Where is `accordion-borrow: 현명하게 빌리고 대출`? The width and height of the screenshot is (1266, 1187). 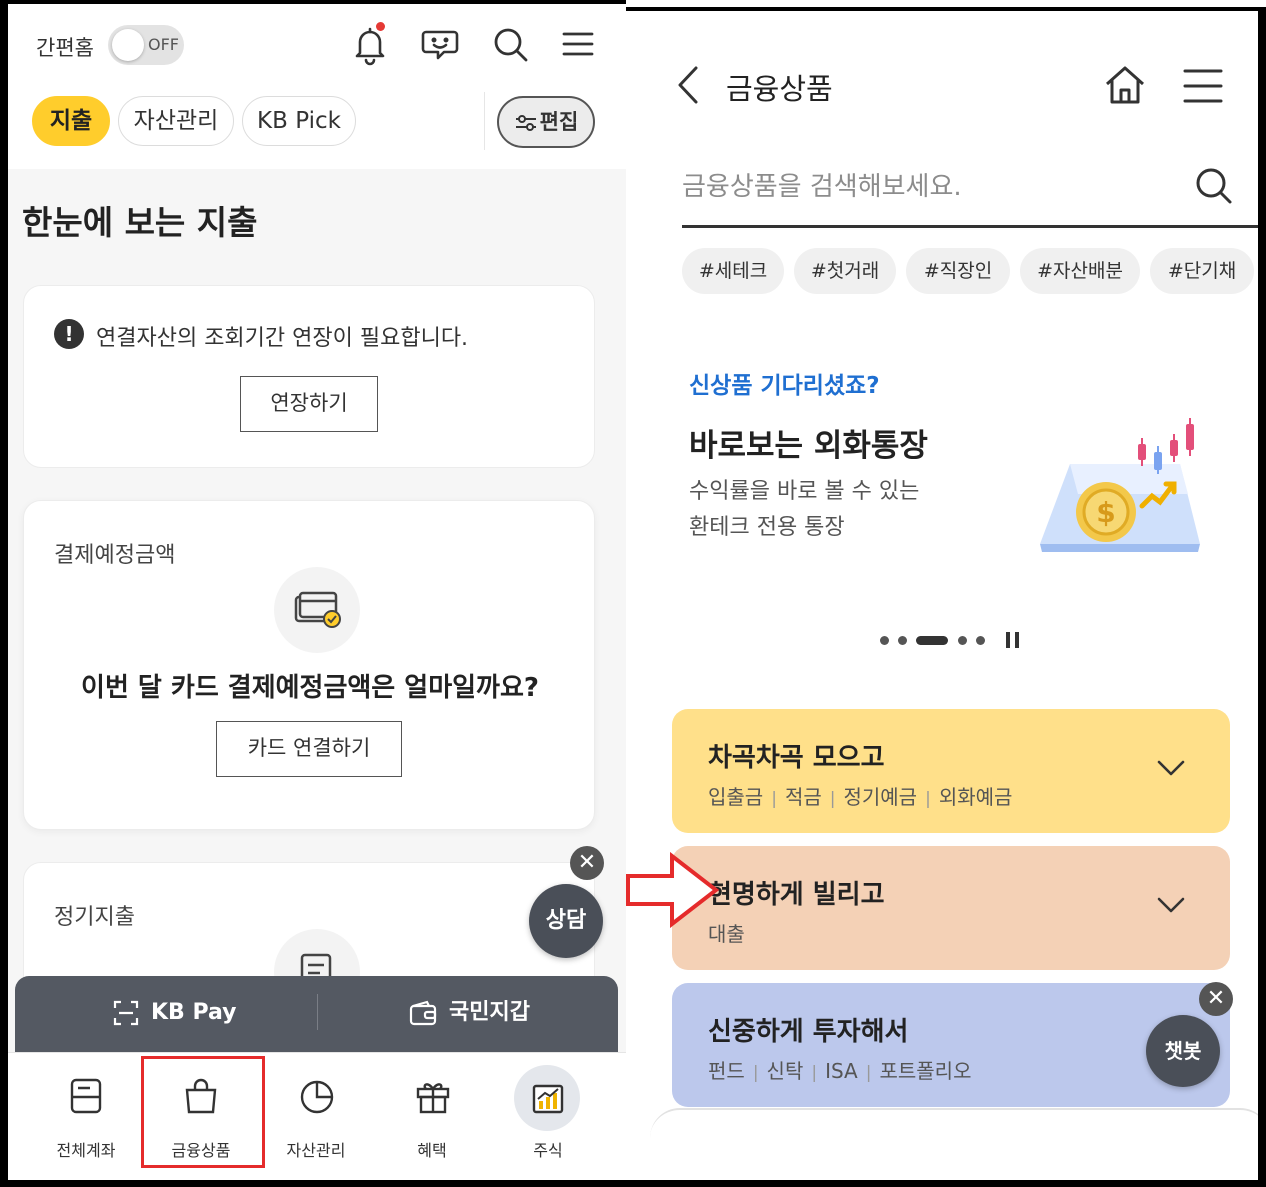
accordion-borrow: 현명하게 빌리고 대출 is located at coordinates (951, 908).